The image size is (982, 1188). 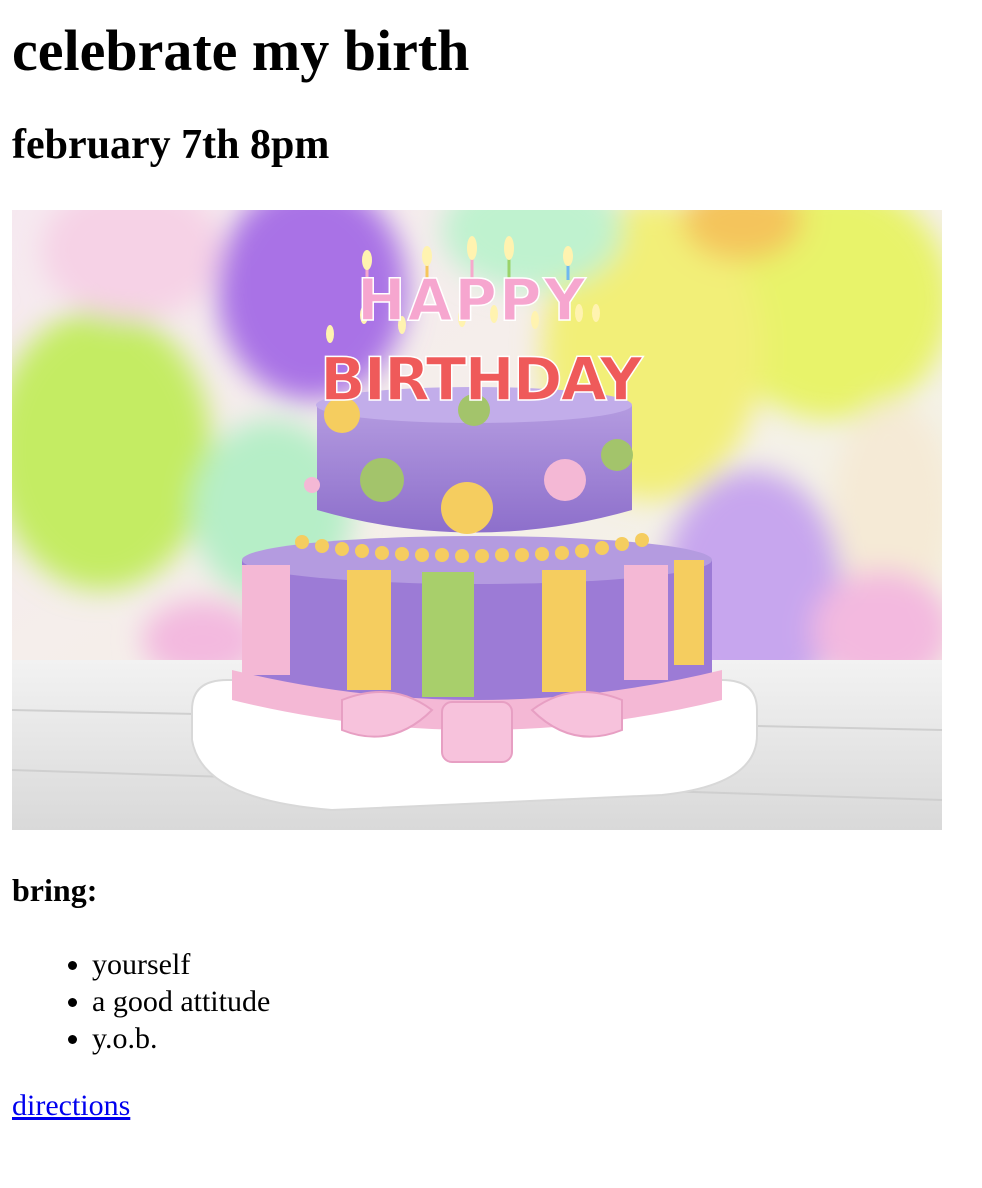 What do you see at coordinates (171, 145) in the screenshot?
I see `event-date: february 7th 8pm` at bounding box center [171, 145].